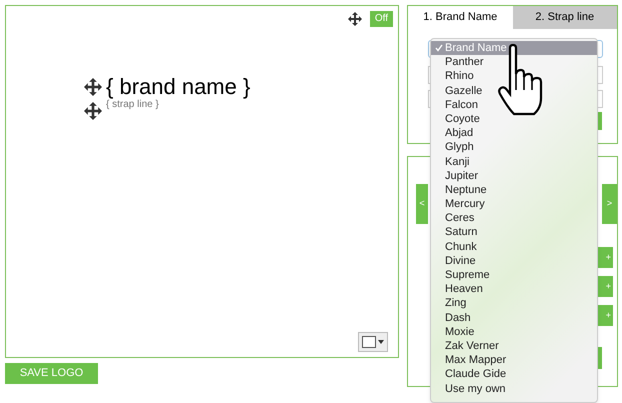  I want to click on menu-item: Use my own, so click(514, 389).